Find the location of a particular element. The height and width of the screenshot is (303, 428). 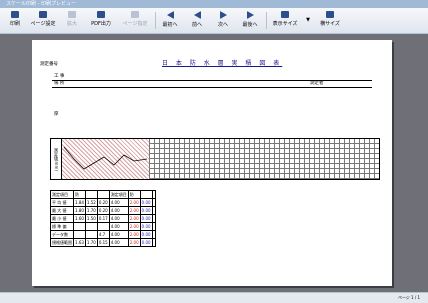

window-title: スケール印刷 - 印刷プレビュー is located at coordinates (214, 4).